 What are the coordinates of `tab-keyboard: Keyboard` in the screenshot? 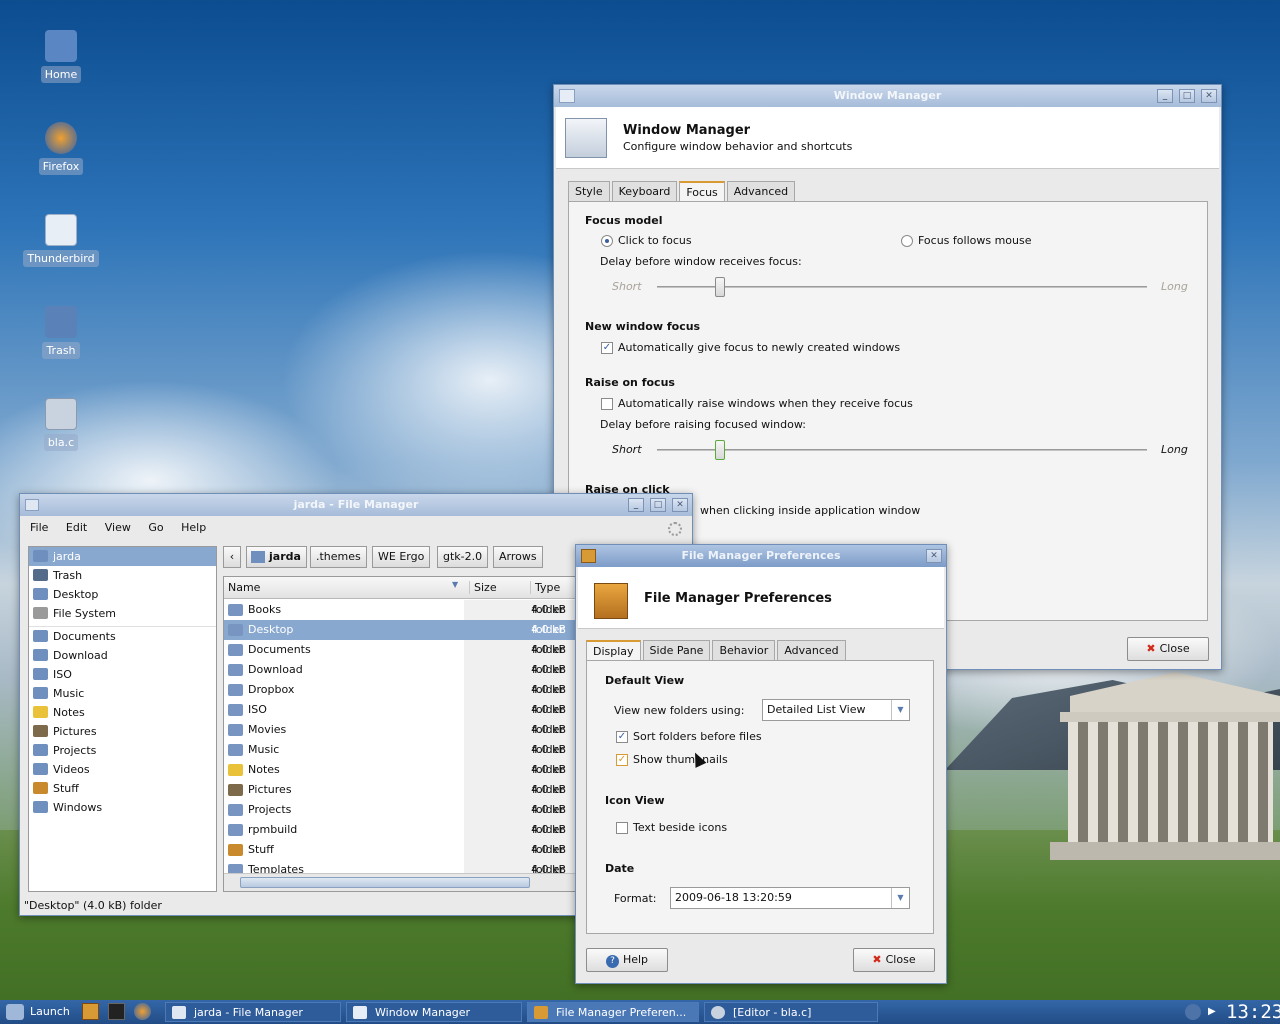 It's located at (644, 191).